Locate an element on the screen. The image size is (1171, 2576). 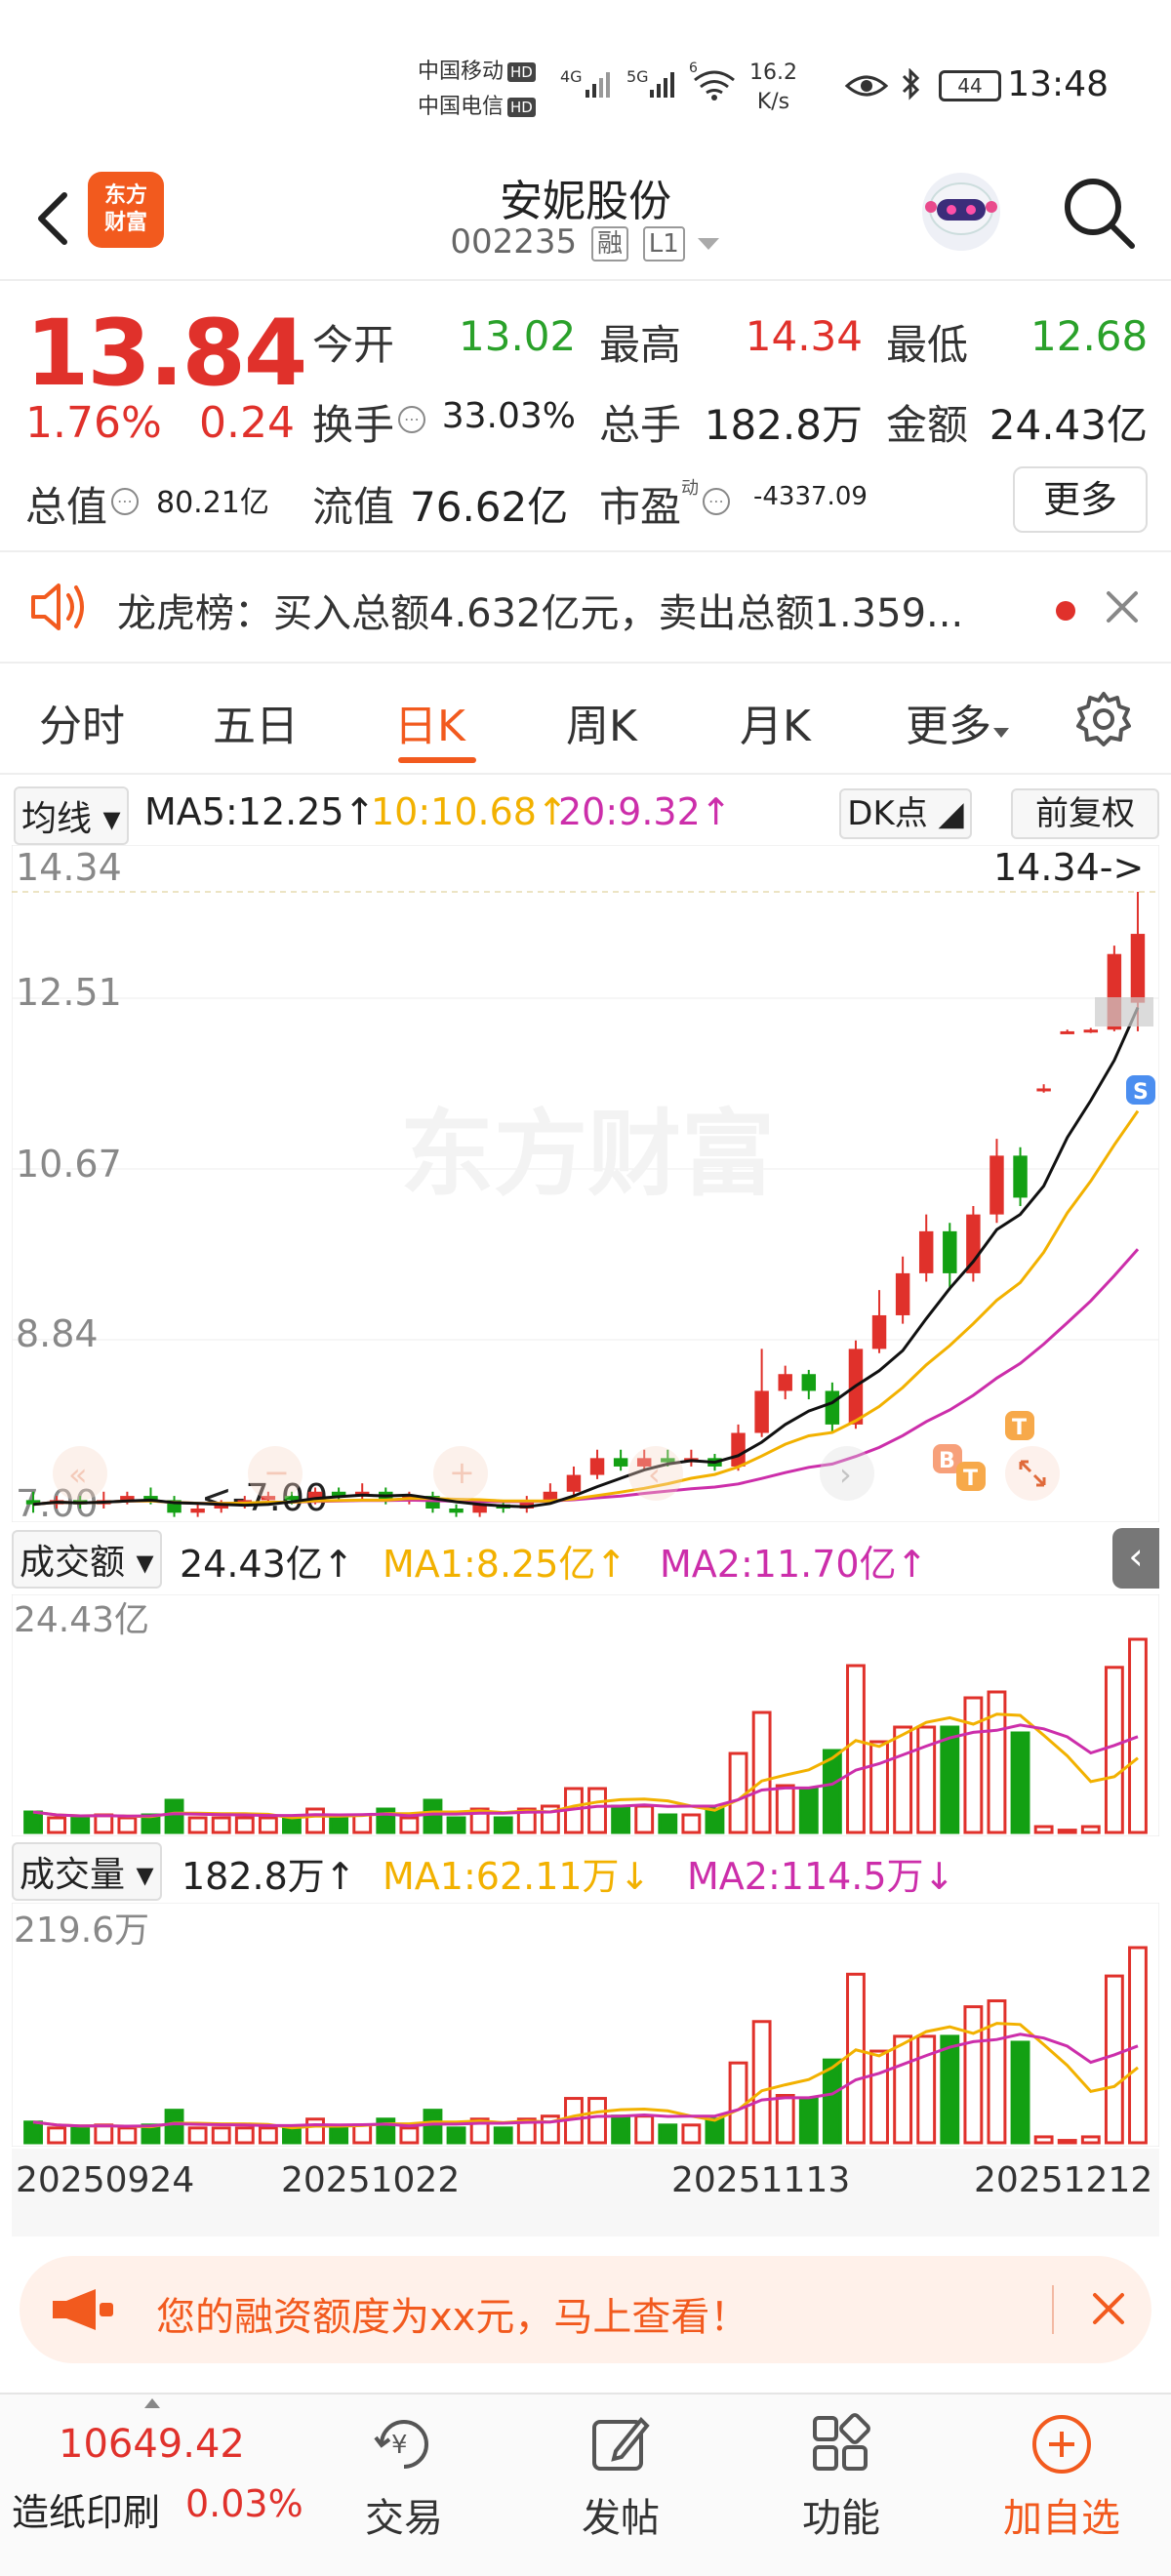
amount-dropdown: 成交额 ▾ is located at coordinates (87, 1559).